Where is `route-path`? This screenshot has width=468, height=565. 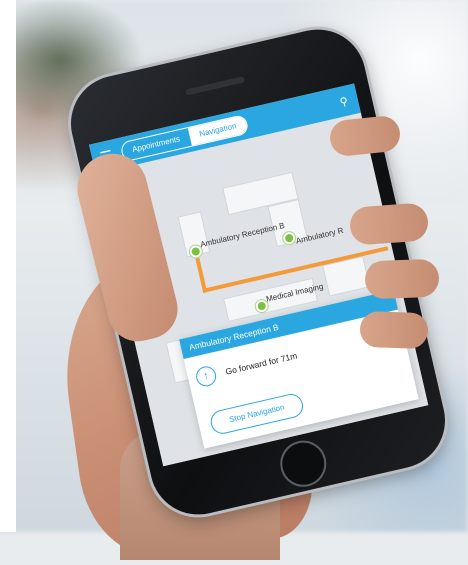
route-path is located at coordinates (201, 272).